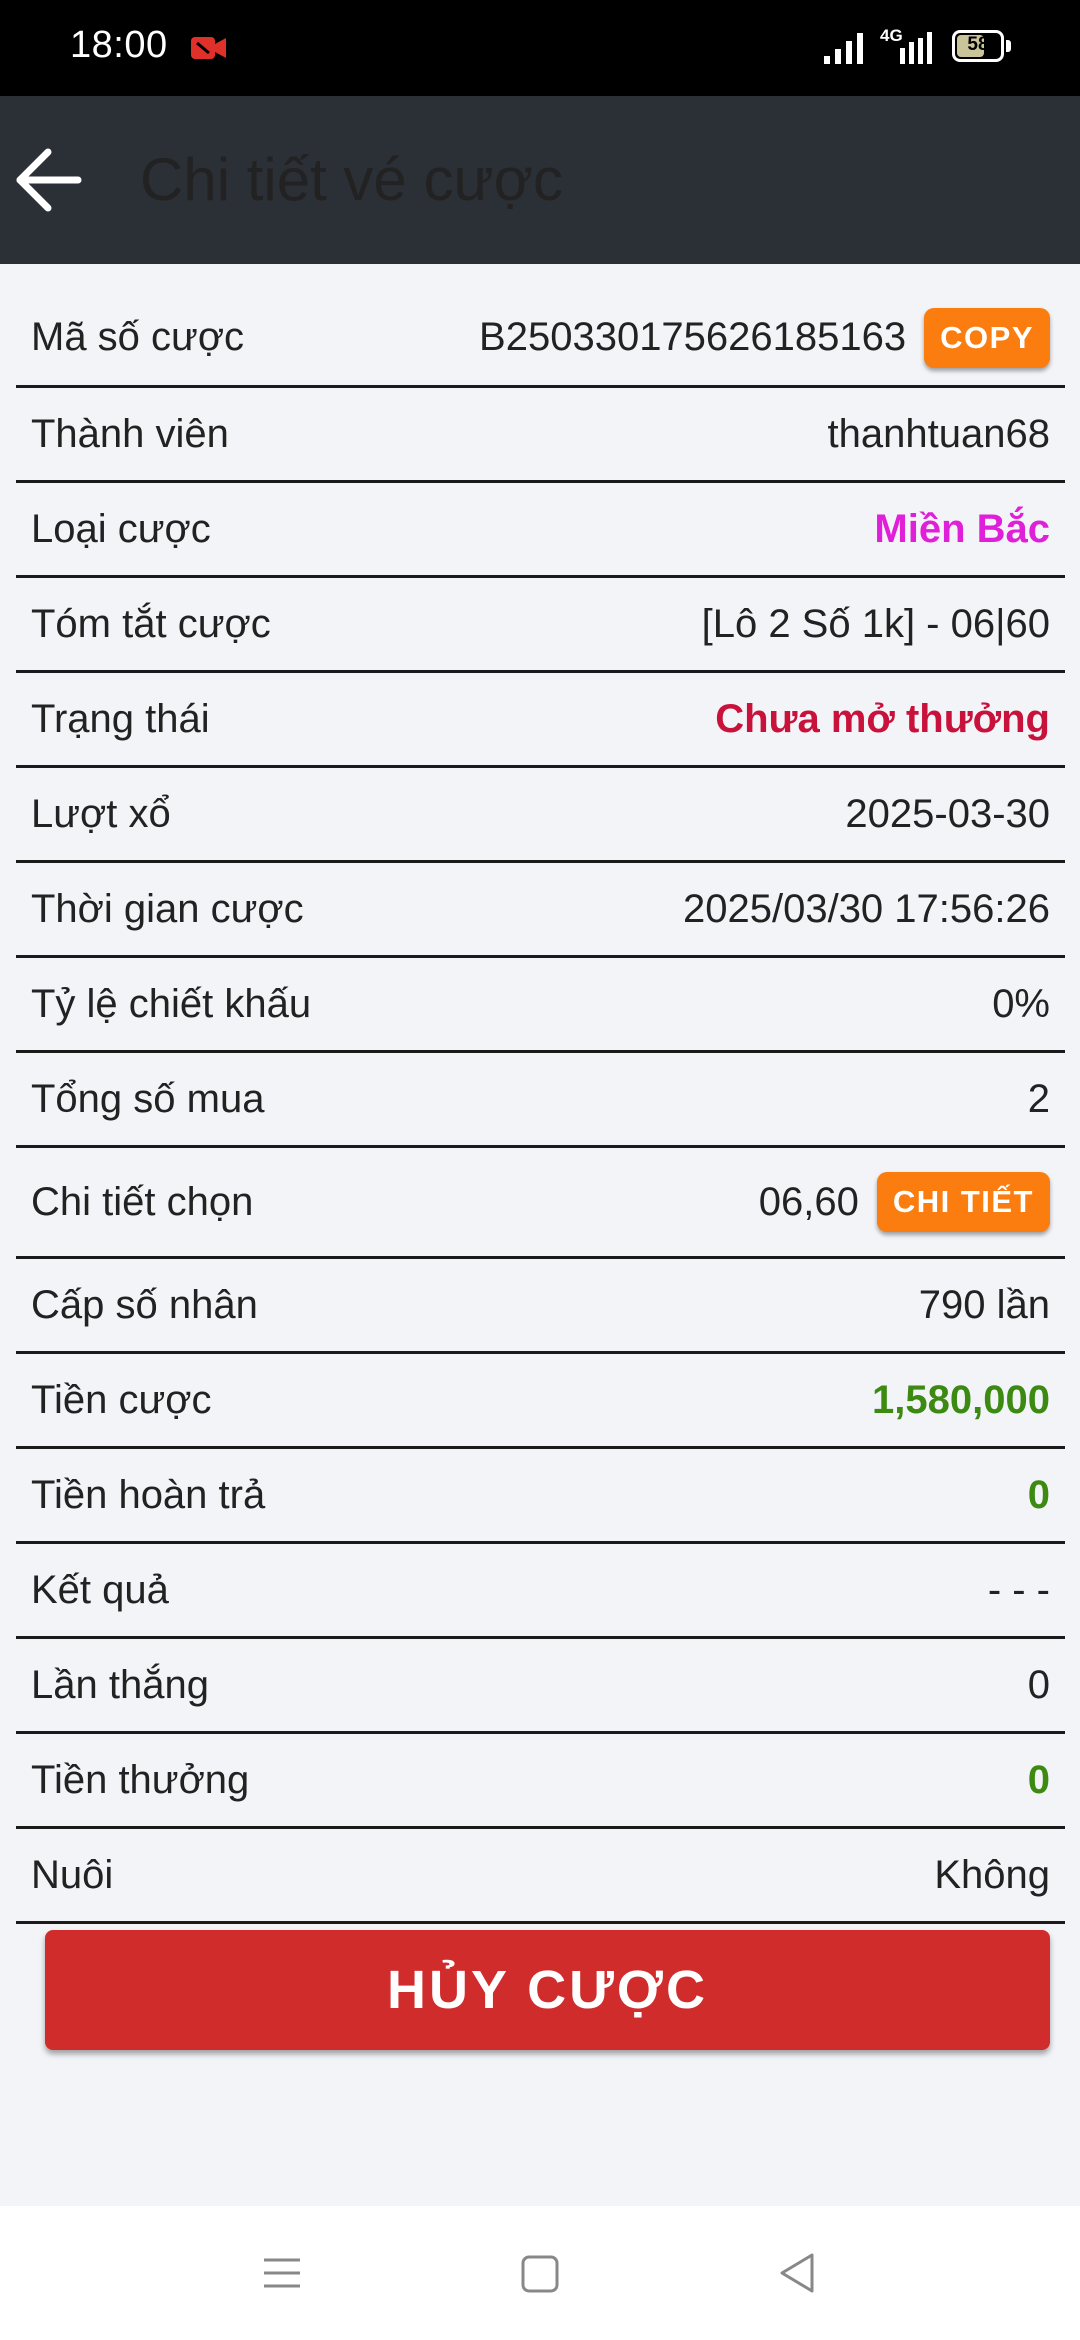 The height and width of the screenshot is (2340, 1080). I want to click on row-label: Tiền cược, so click(121, 1399).